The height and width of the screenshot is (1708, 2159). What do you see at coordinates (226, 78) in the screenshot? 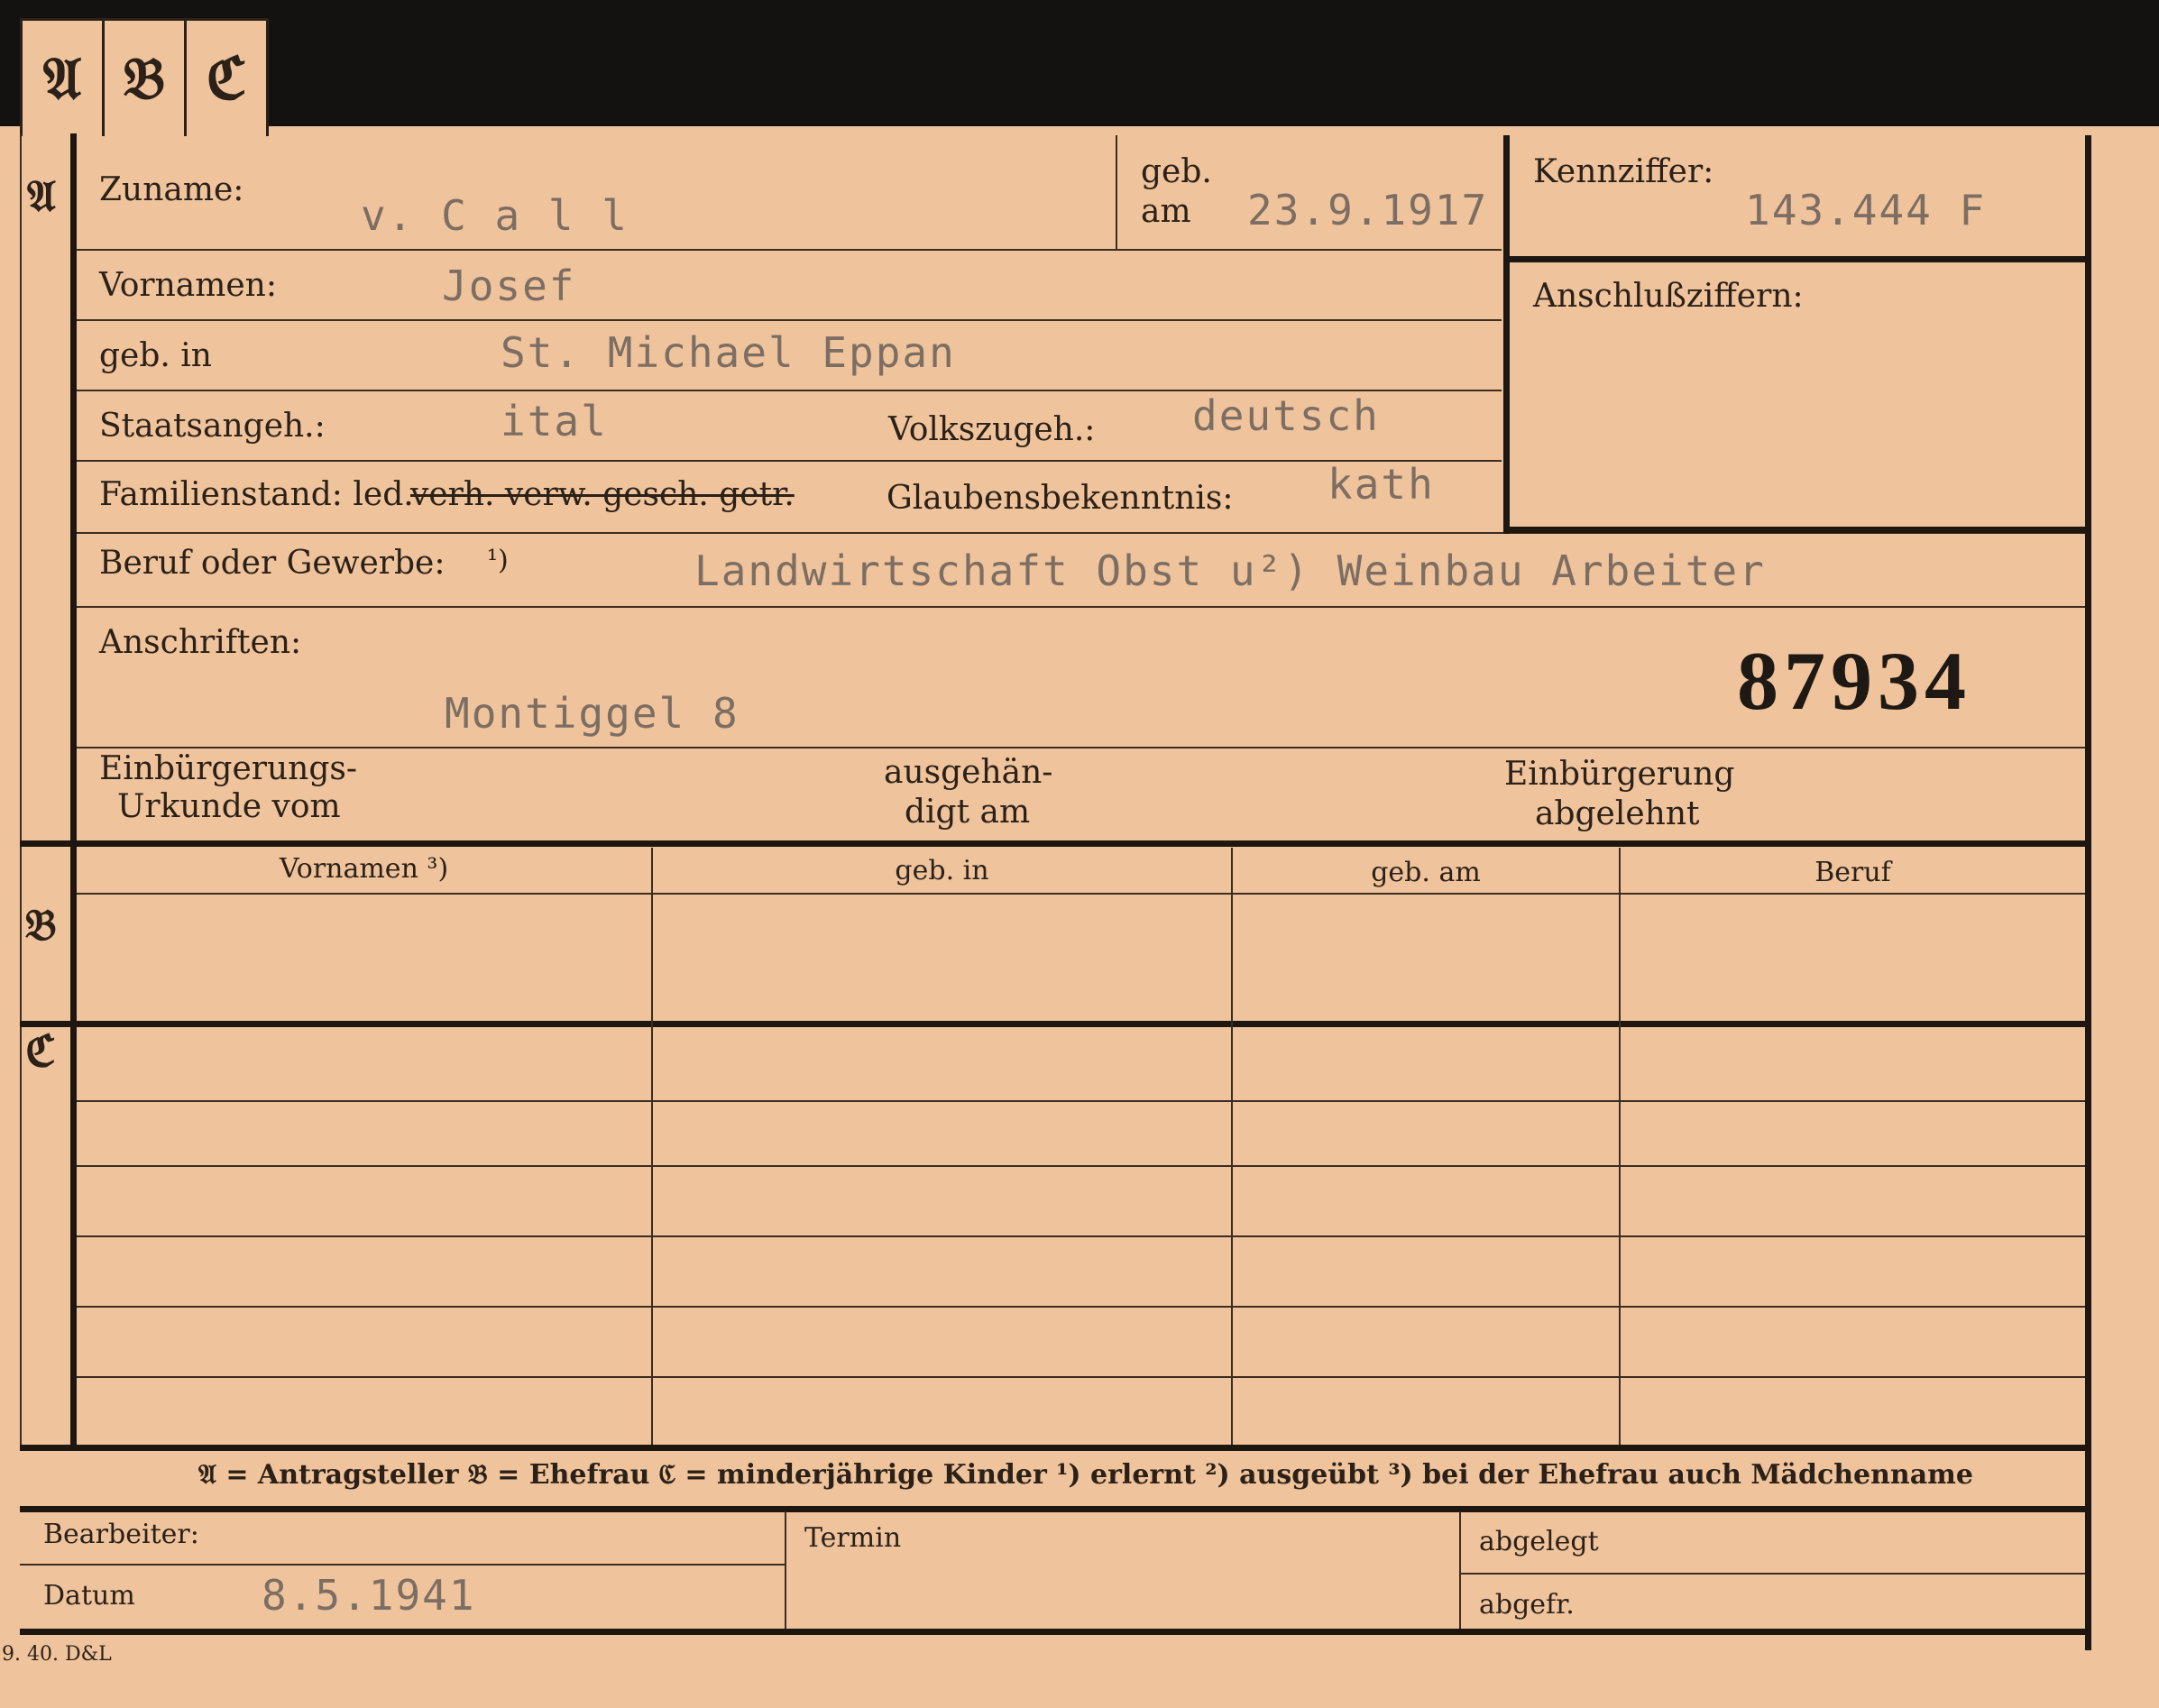
I see `tab-c: ℭ` at bounding box center [226, 78].